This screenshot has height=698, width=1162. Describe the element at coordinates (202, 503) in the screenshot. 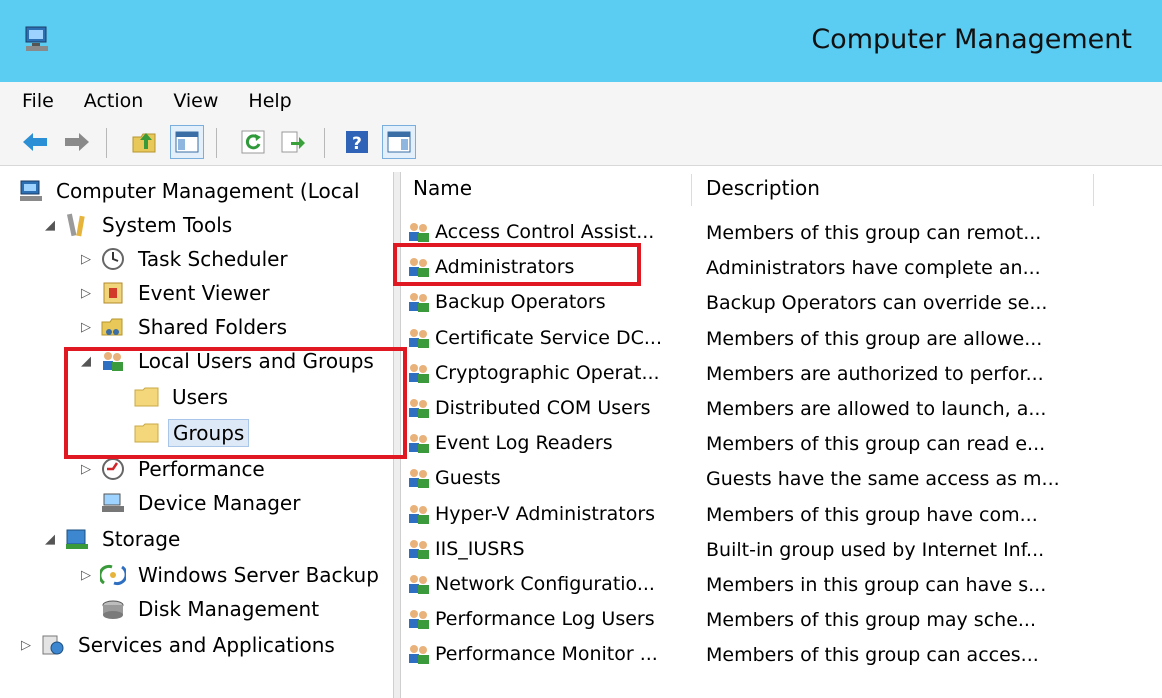

I see `tree-item-device-manager: Device Manager` at that location.